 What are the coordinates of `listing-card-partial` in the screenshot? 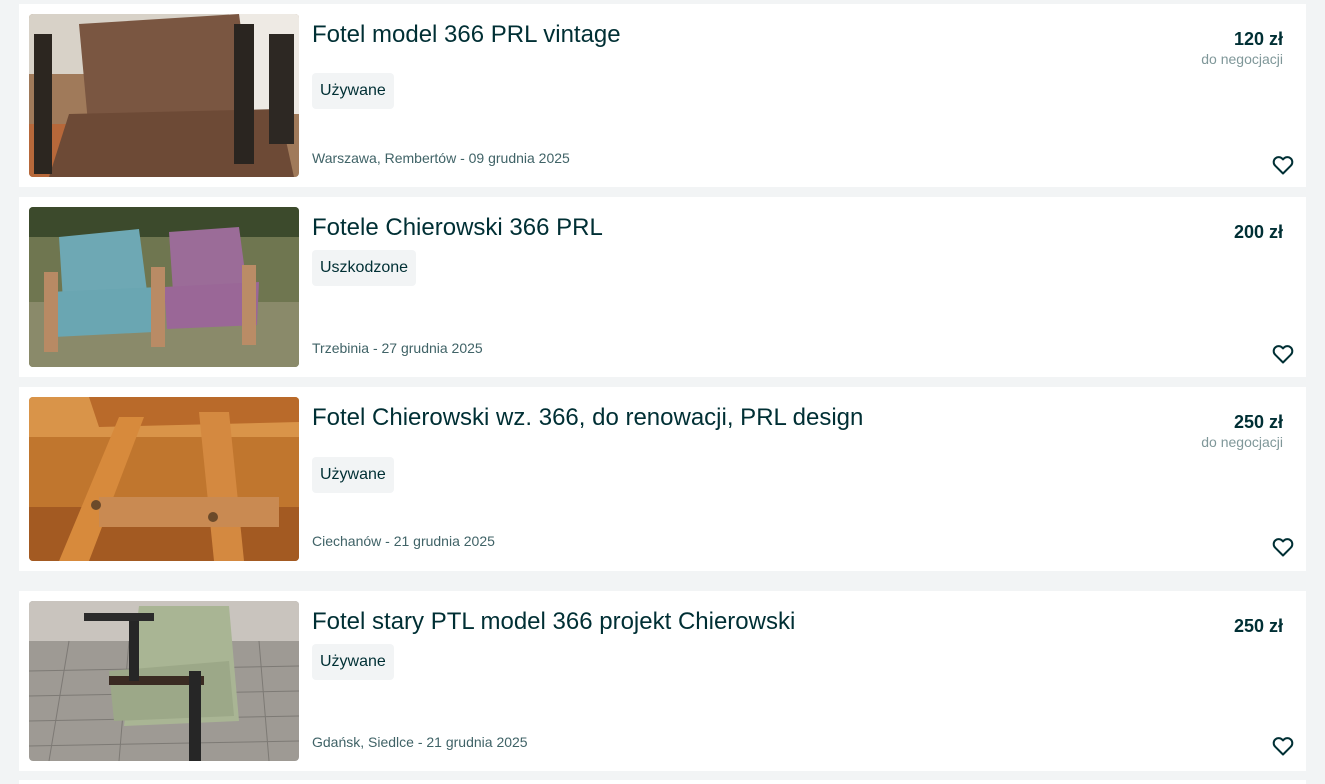 It's located at (662, 782).